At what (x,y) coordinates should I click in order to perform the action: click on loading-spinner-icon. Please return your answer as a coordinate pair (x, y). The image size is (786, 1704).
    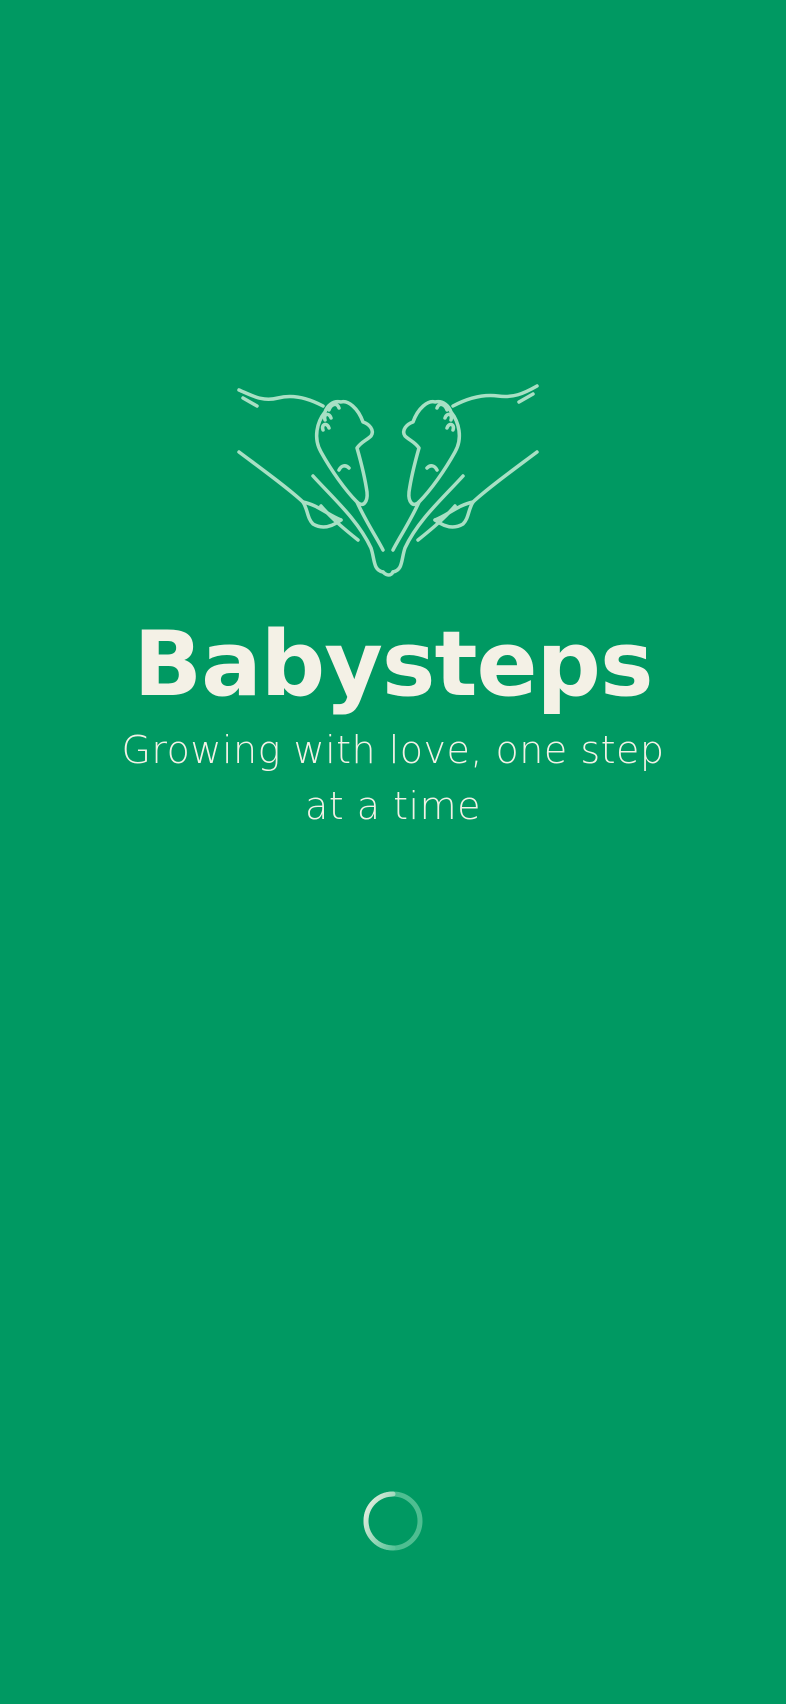
    Looking at the image, I should click on (393, 1521).